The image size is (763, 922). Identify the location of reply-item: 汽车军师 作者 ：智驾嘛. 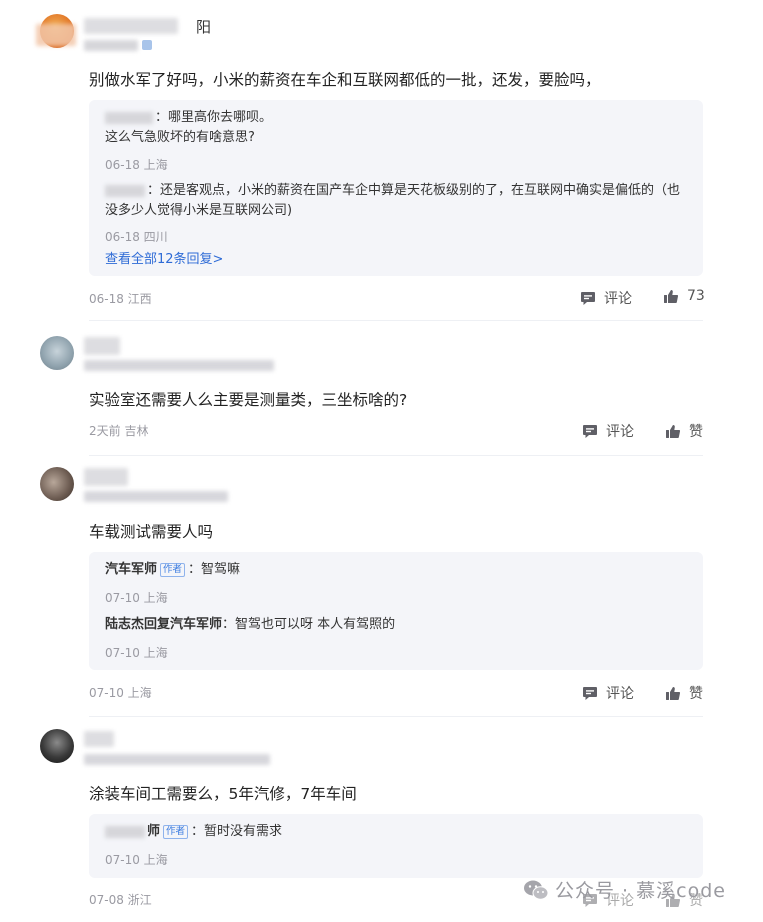
(396, 570).